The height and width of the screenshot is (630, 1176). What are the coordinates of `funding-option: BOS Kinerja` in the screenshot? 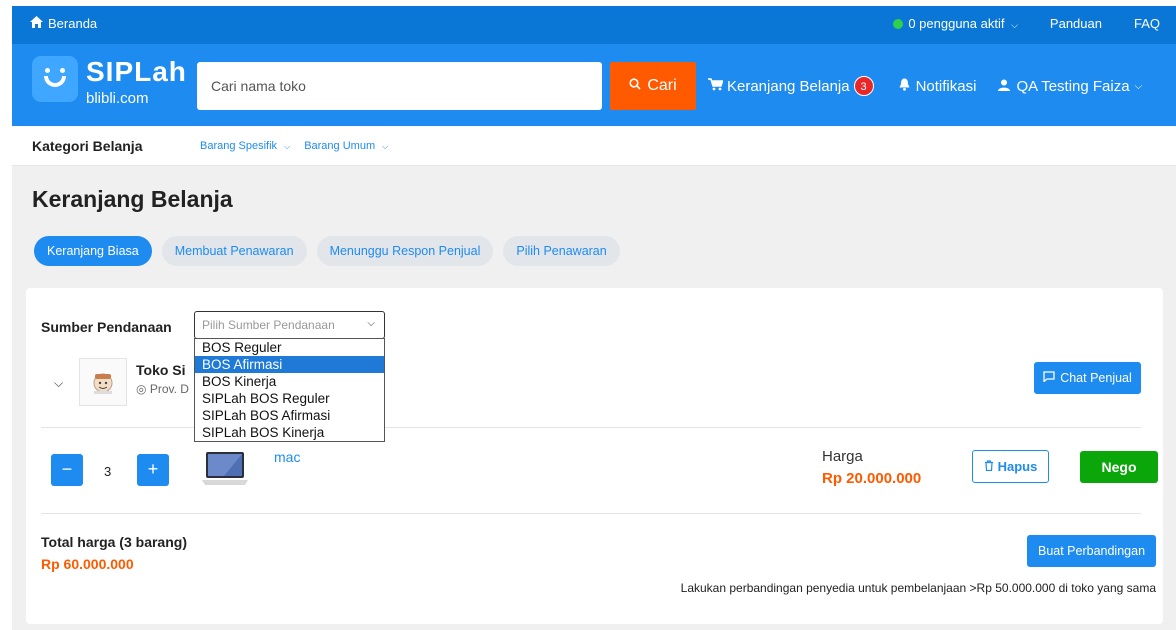 It's located at (289, 381).